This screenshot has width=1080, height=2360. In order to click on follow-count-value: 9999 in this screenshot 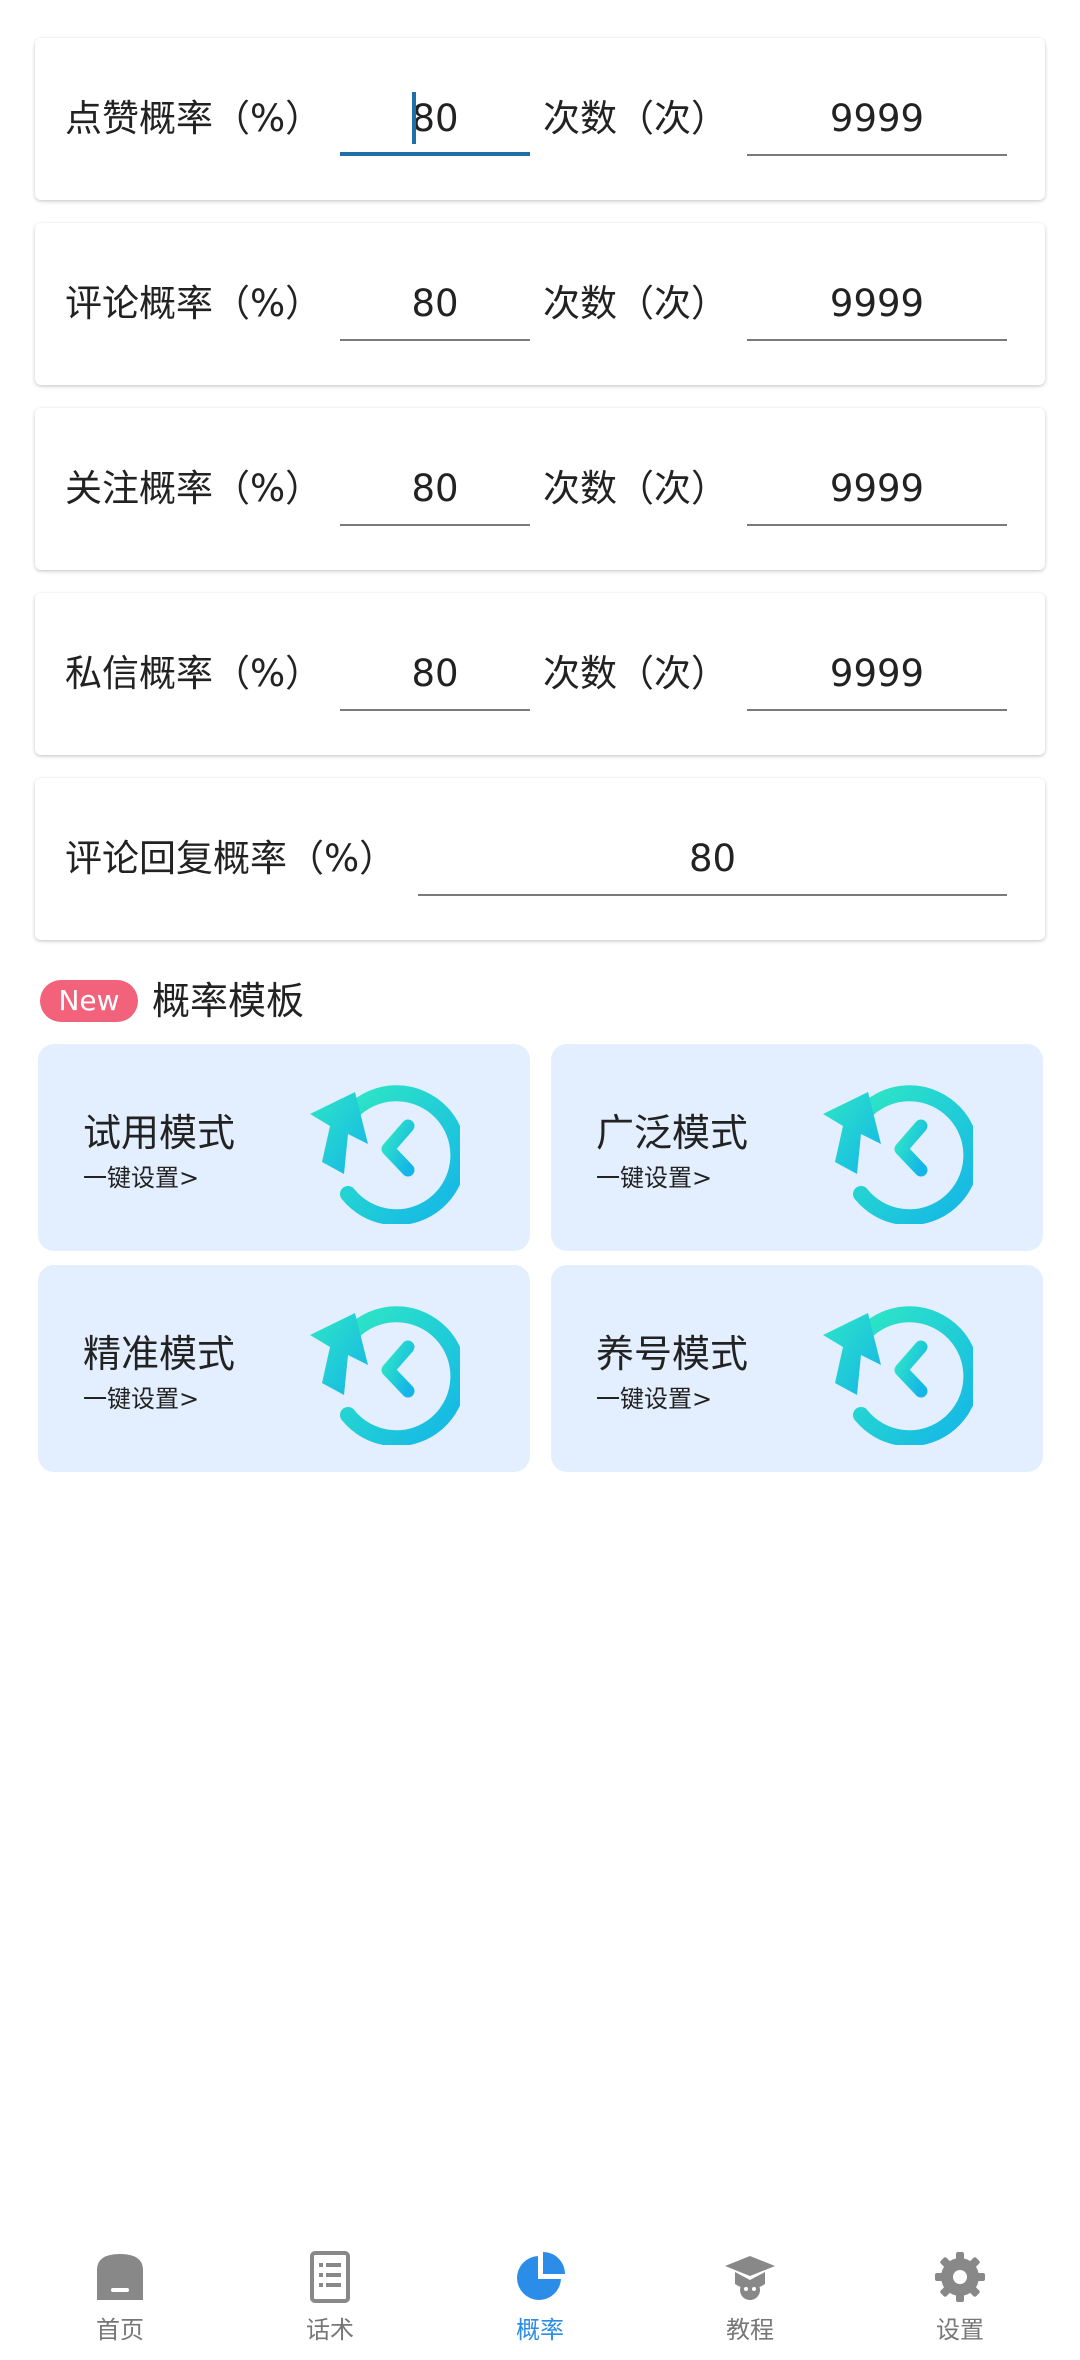, I will do `click(877, 488)`.